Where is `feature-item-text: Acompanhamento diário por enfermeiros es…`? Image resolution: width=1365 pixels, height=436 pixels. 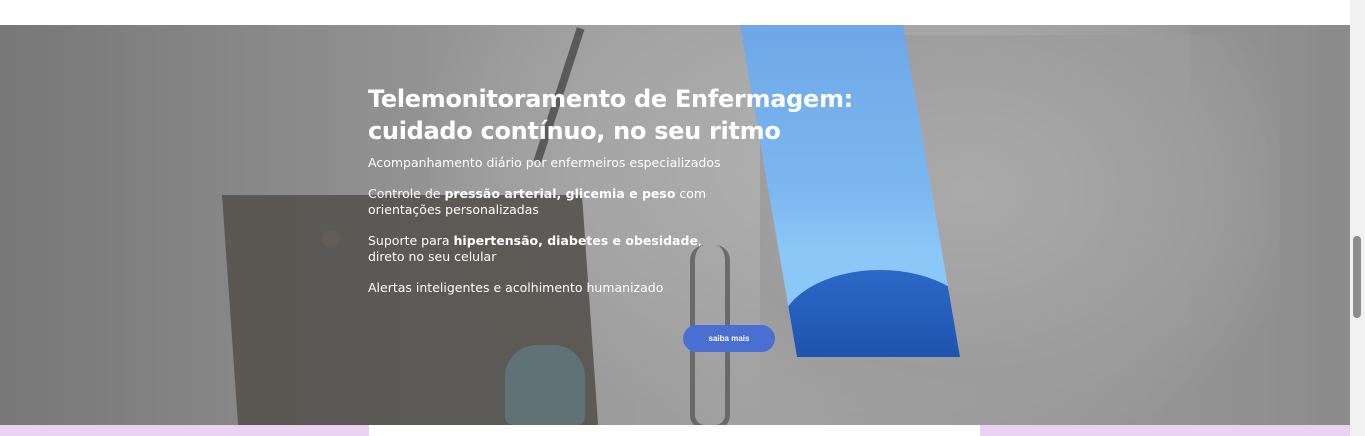 feature-item-text: Acompanhamento diário por enfermeiros es… is located at coordinates (544, 162).